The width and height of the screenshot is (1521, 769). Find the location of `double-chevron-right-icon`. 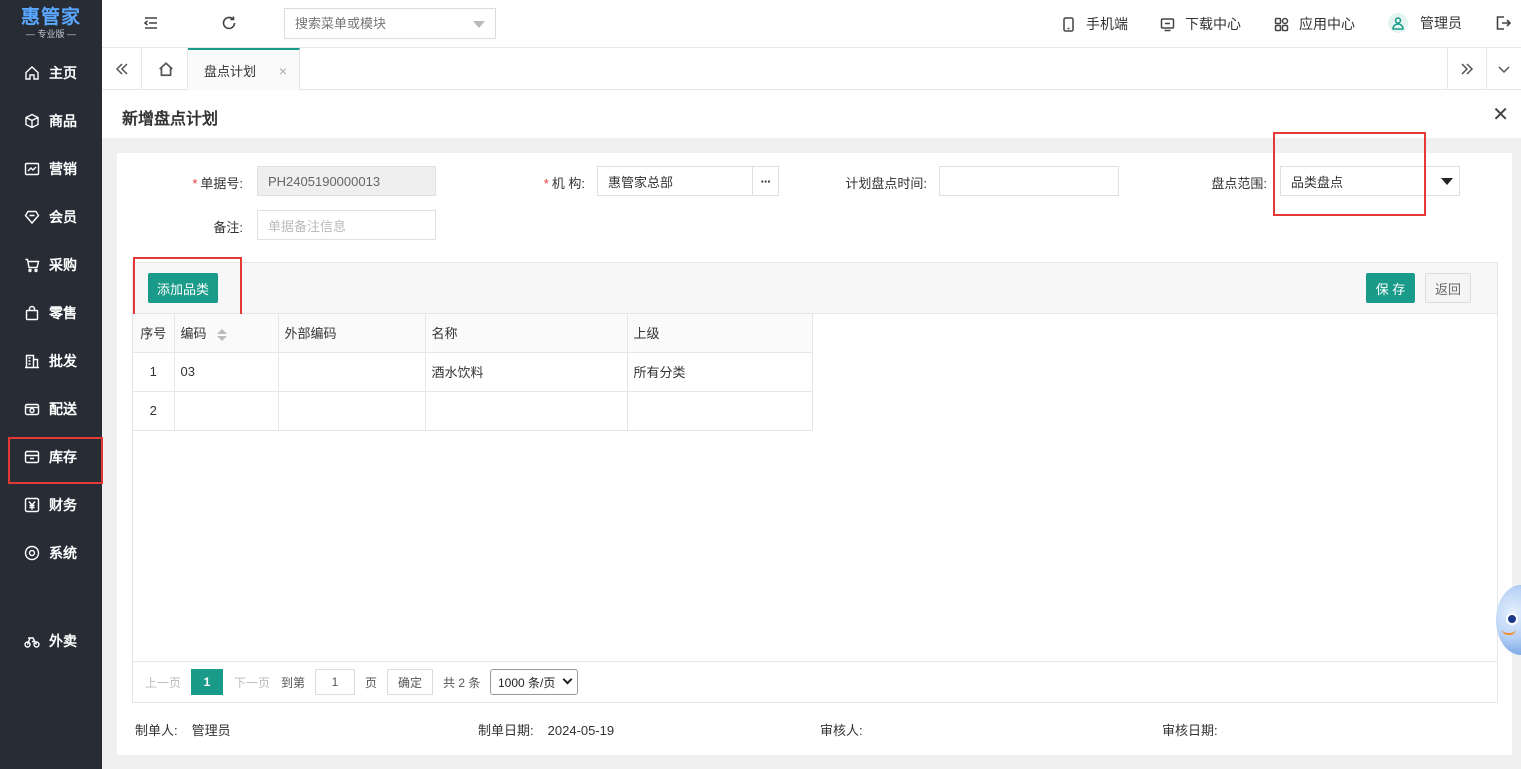

double-chevron-right-icon is located at coordinates (1467, 68).